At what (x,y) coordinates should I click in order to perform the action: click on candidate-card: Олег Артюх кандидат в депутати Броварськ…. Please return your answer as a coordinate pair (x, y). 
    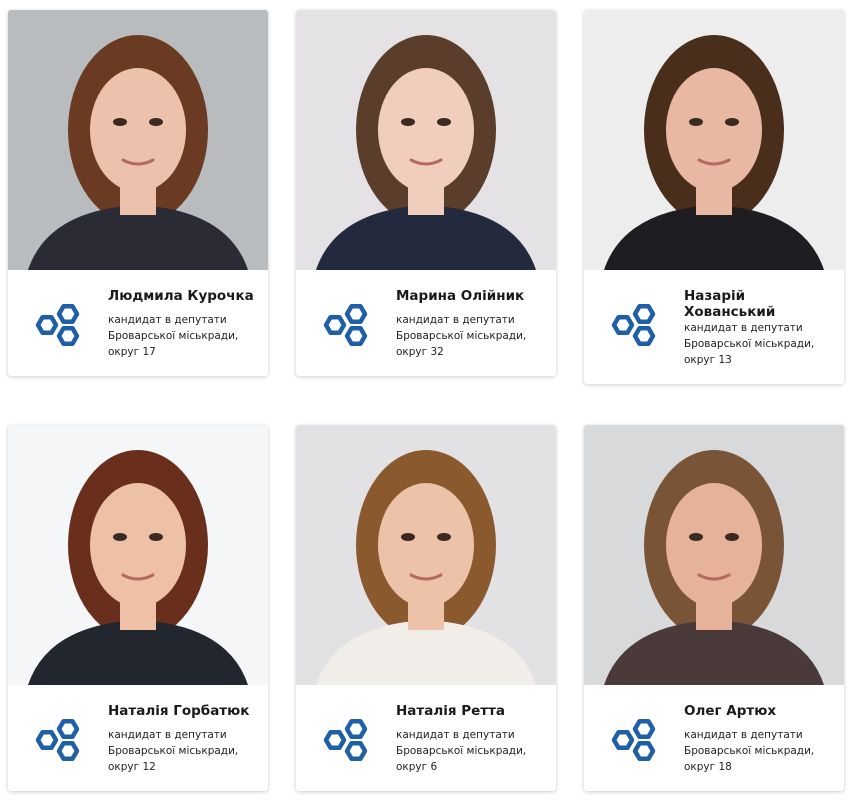
    Looking at the image, I should click on (714, 608).